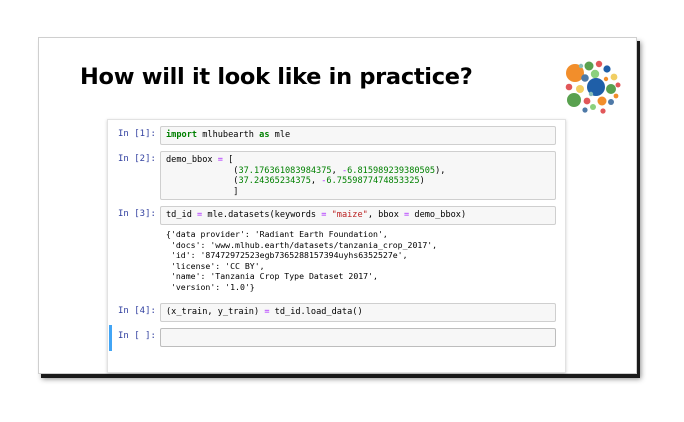 The width and height of the screenshot is (684, 422). Describe the element at coordinates (316, 312) in the screenshot. I see `code-token: td_id.load_data()` at that location.